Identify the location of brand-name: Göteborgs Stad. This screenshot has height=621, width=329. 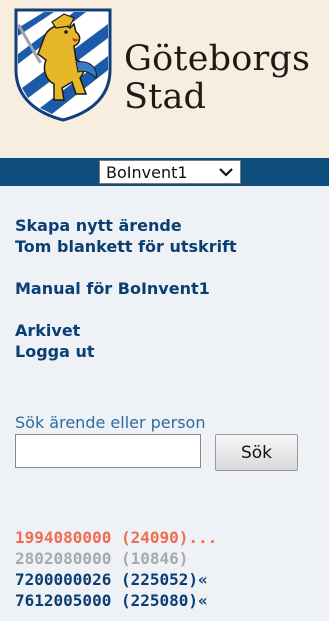
(217, 78).